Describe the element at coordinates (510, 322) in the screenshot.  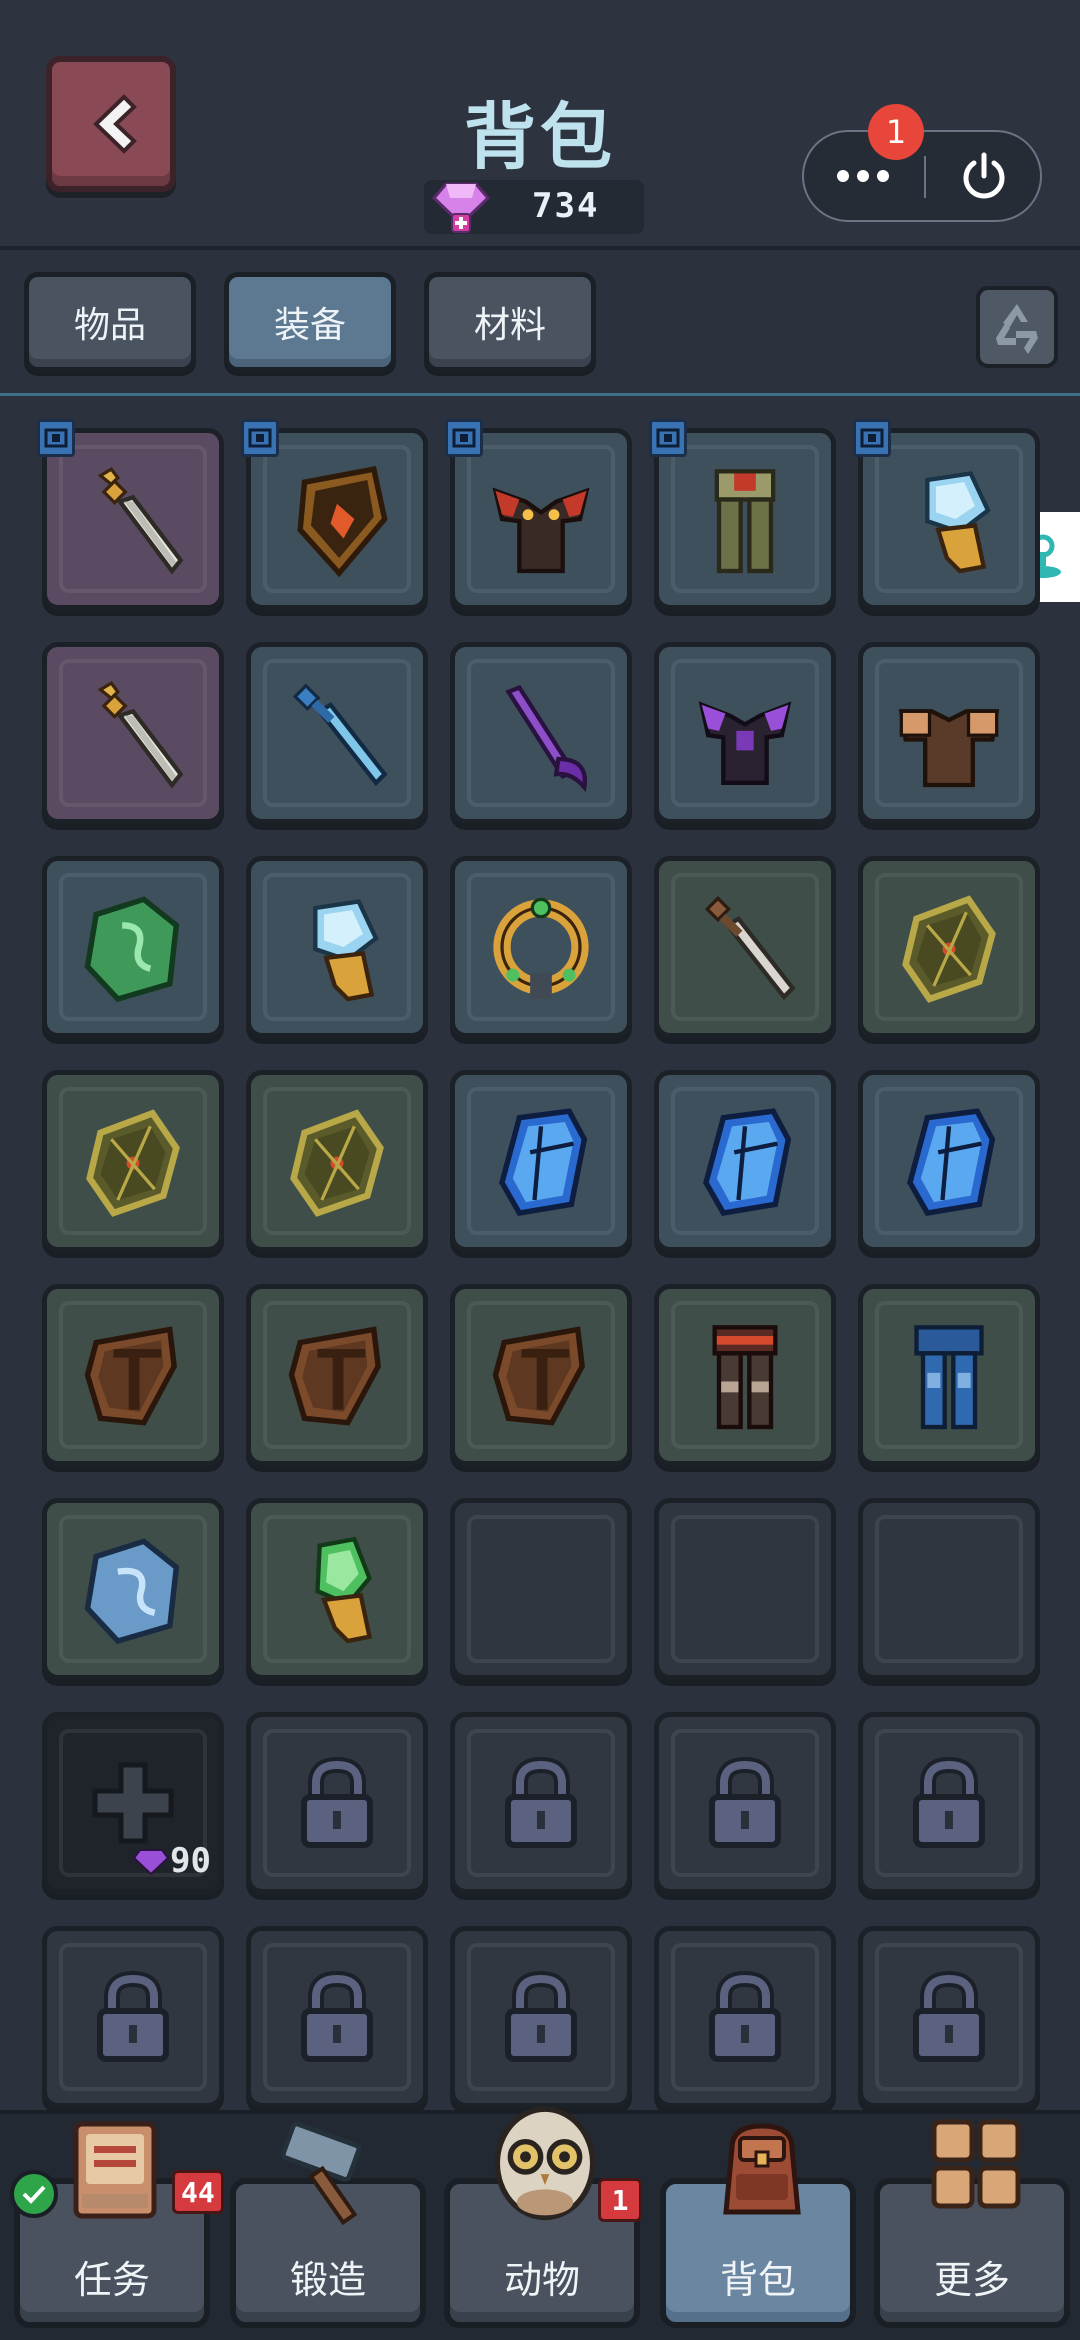
I see `tab-materials: 材料` at that location.